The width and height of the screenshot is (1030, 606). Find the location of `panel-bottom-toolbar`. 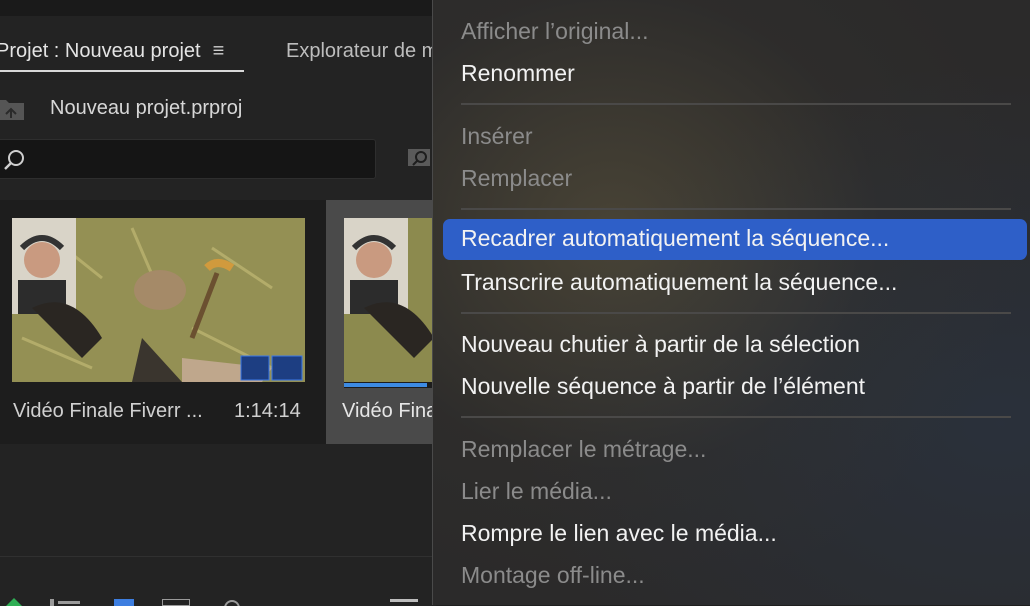

panel-bottom-toolbar is located at coordinates (218, 581).